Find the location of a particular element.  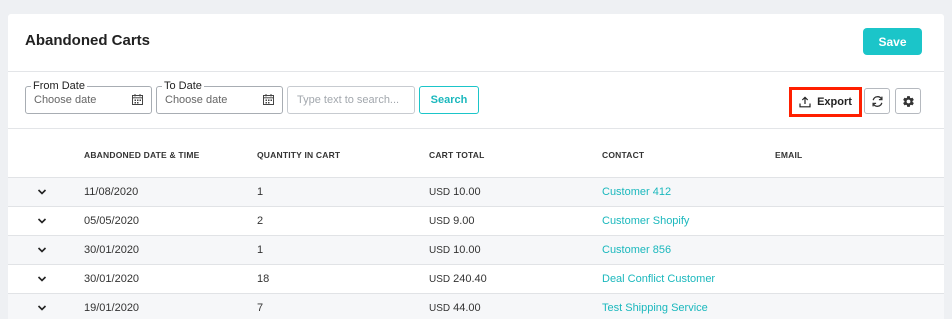

total-amount: 44.00 is located at coordinates (467, 308).